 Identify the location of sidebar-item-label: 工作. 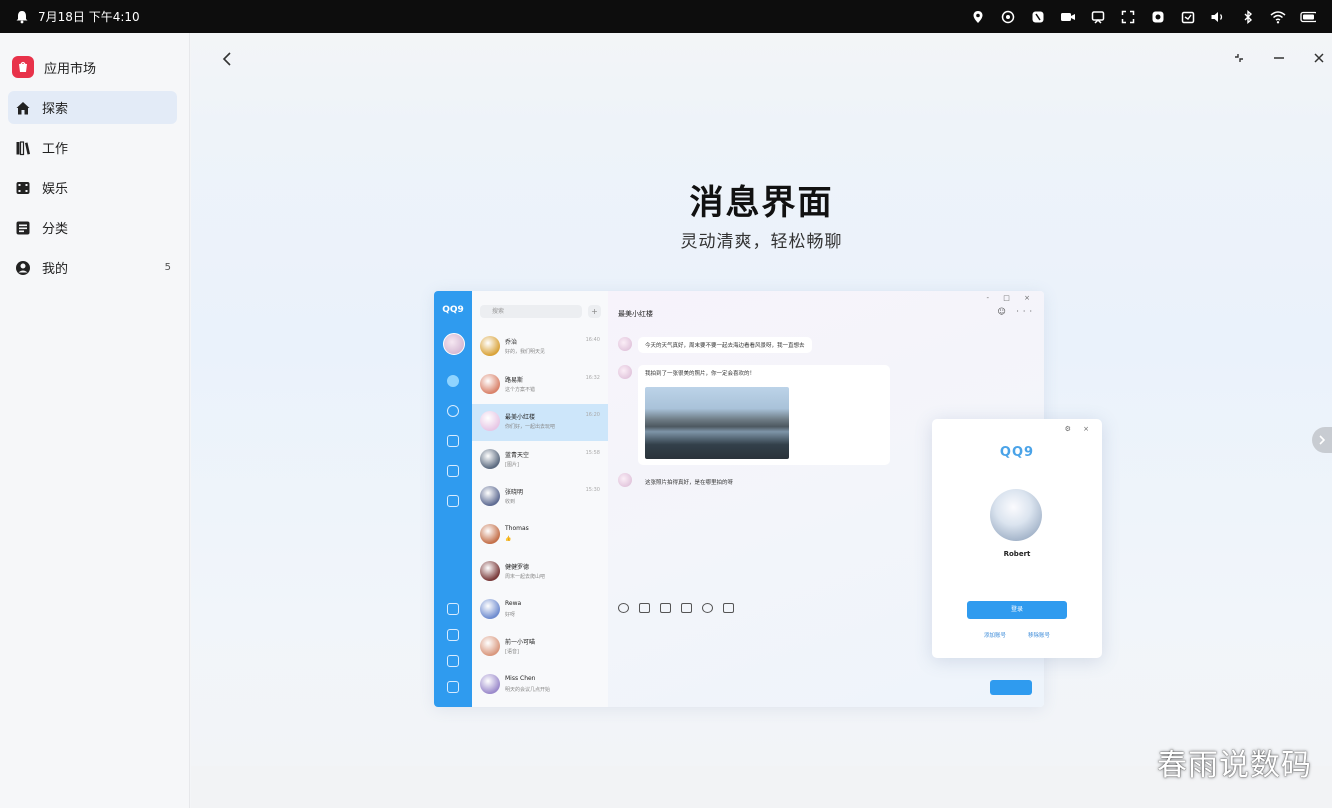
(55, 149).